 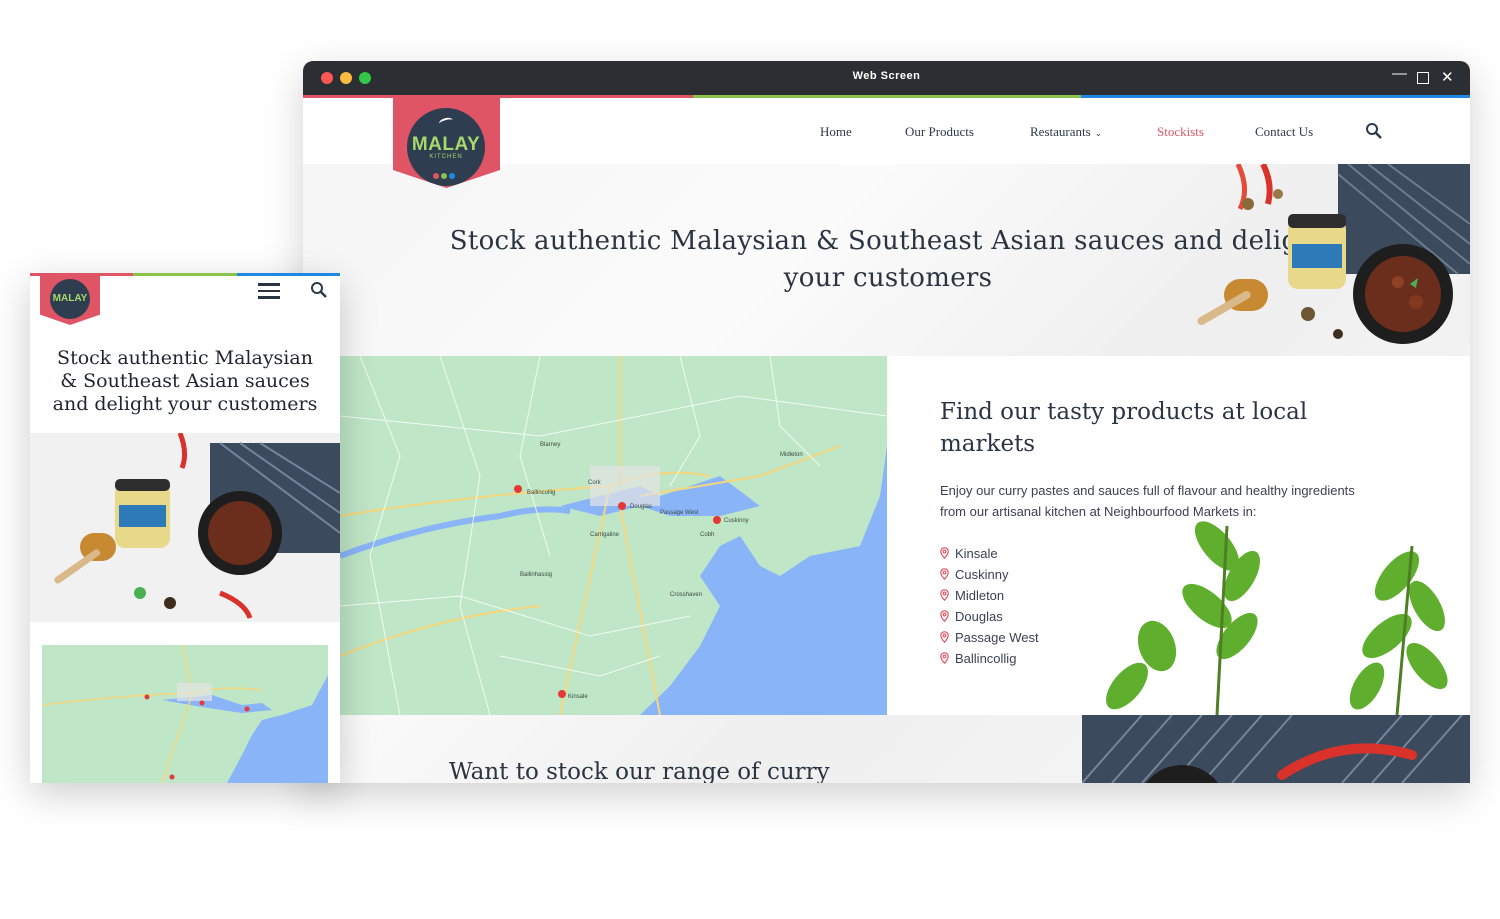 What do you see at coordinates (997, 637) in the screenshot?
I see `market-location-name: Passage West` at bounding box center [997, 637].